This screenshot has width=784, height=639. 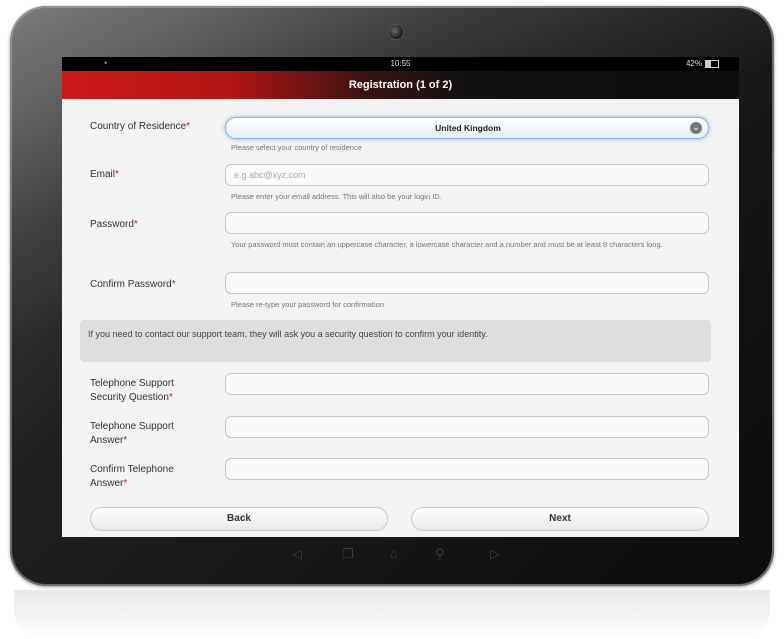 What do you see at coordinates (560, 519) in the screenshot?
I see `next-button: Next` at bounding box center [560, 519].